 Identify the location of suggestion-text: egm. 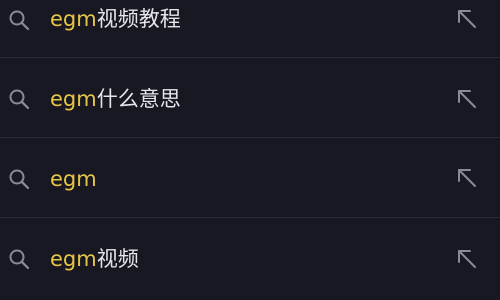
(73, 179).